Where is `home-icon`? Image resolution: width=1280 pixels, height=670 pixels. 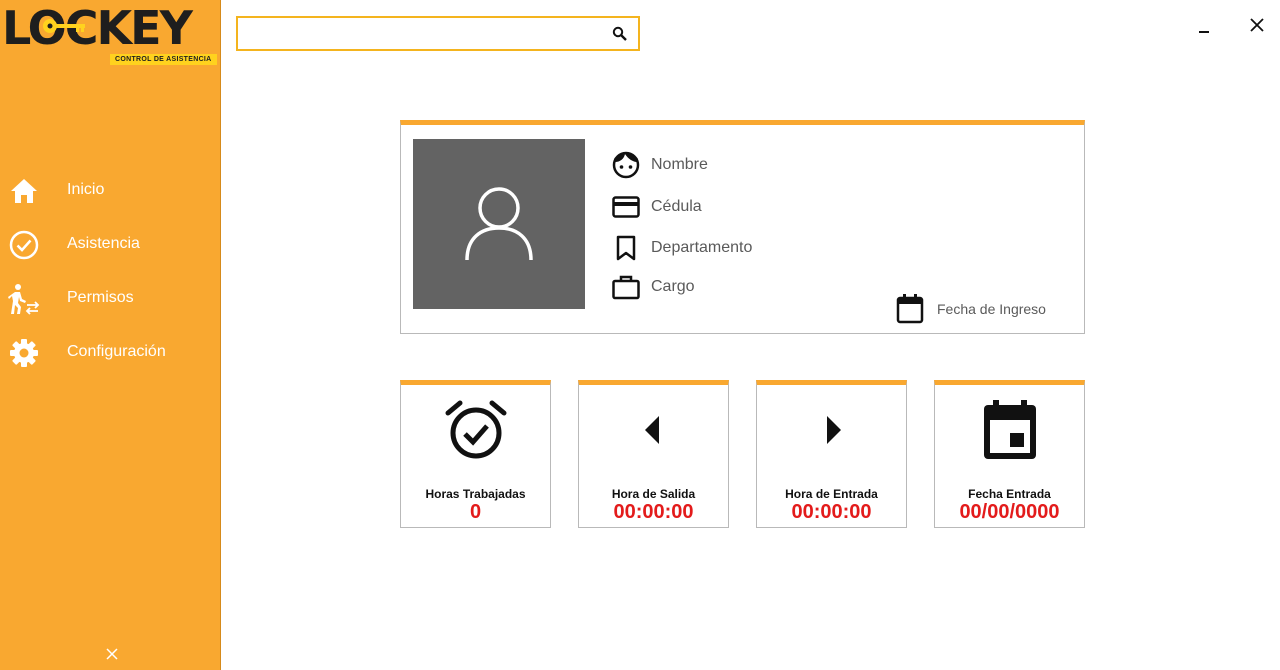 home-icon is located at coordinates (24, 191).